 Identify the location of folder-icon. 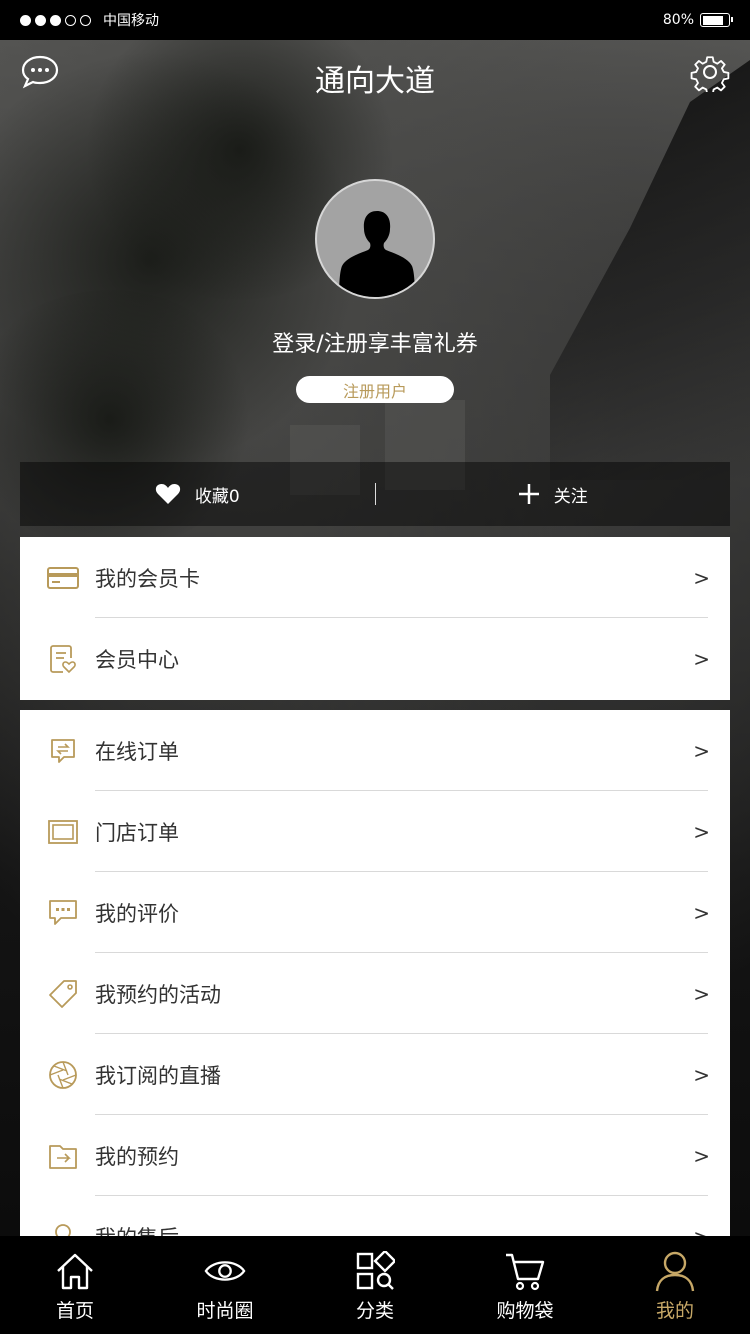
(63, 1156).